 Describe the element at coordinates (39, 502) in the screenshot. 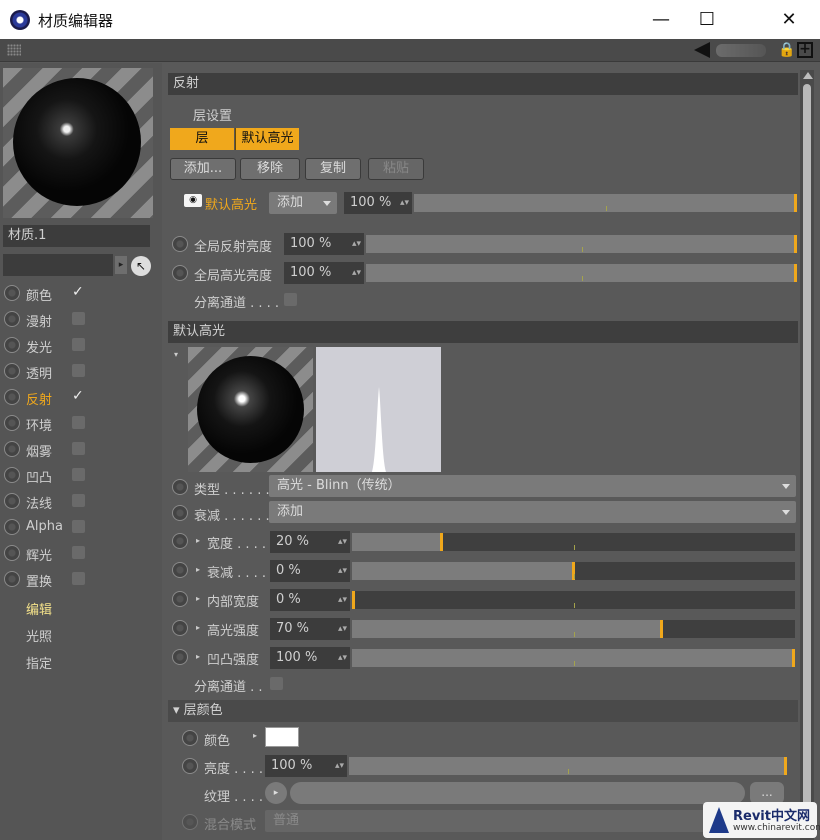

I see `channel-label: 法线` at that location.